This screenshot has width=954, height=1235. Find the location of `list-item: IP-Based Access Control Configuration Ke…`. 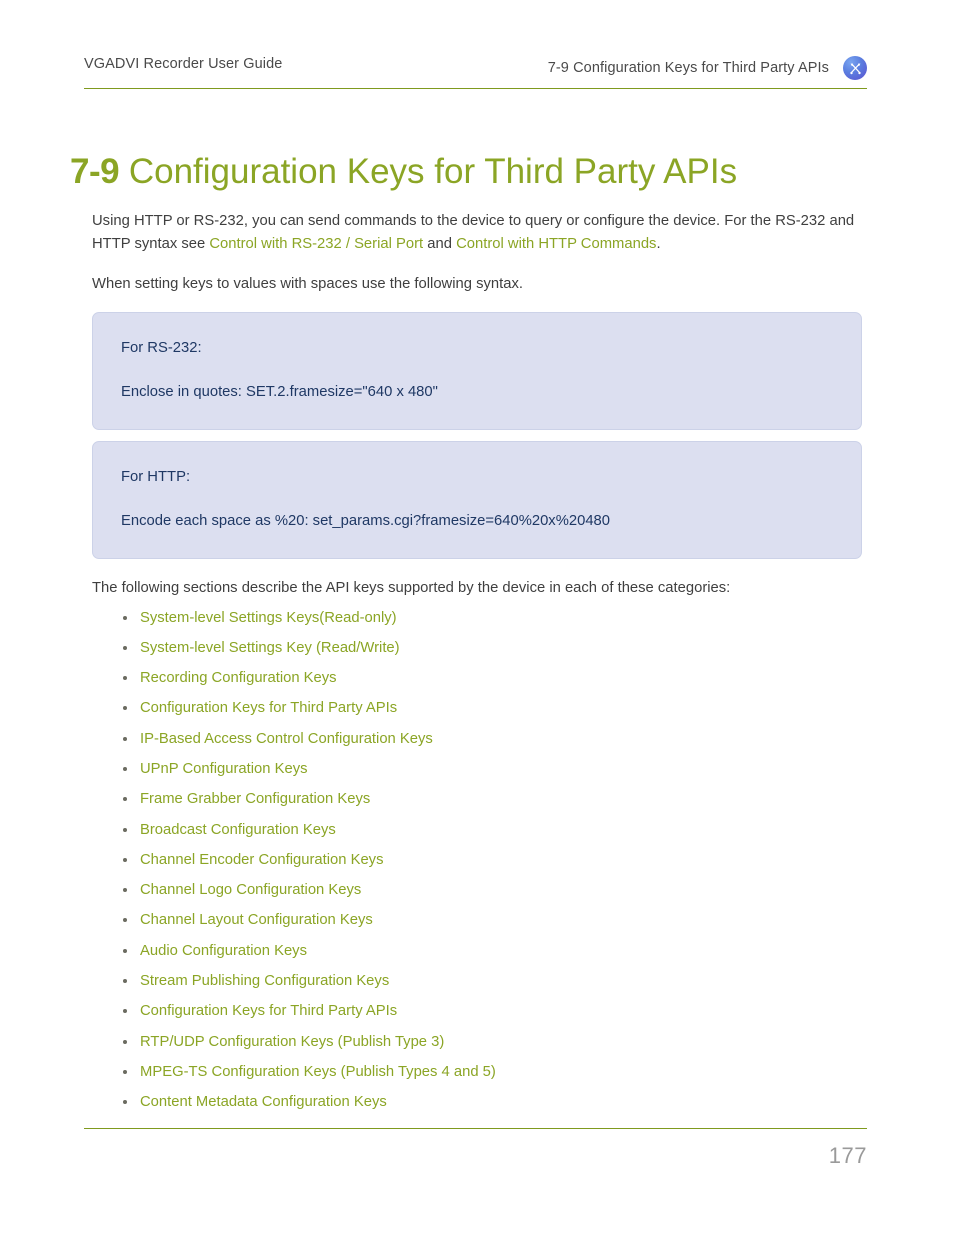

list-item: IP-Based Access Control Configuration Ke… is located at coordinates (477, 739).